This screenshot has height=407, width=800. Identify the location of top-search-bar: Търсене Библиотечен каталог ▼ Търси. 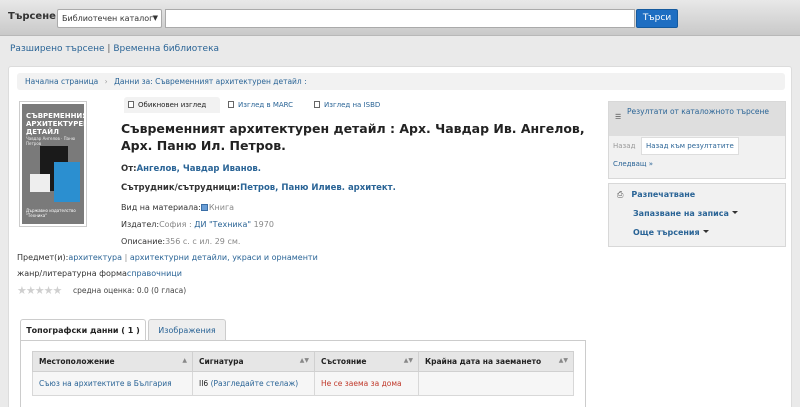
(400, 18).